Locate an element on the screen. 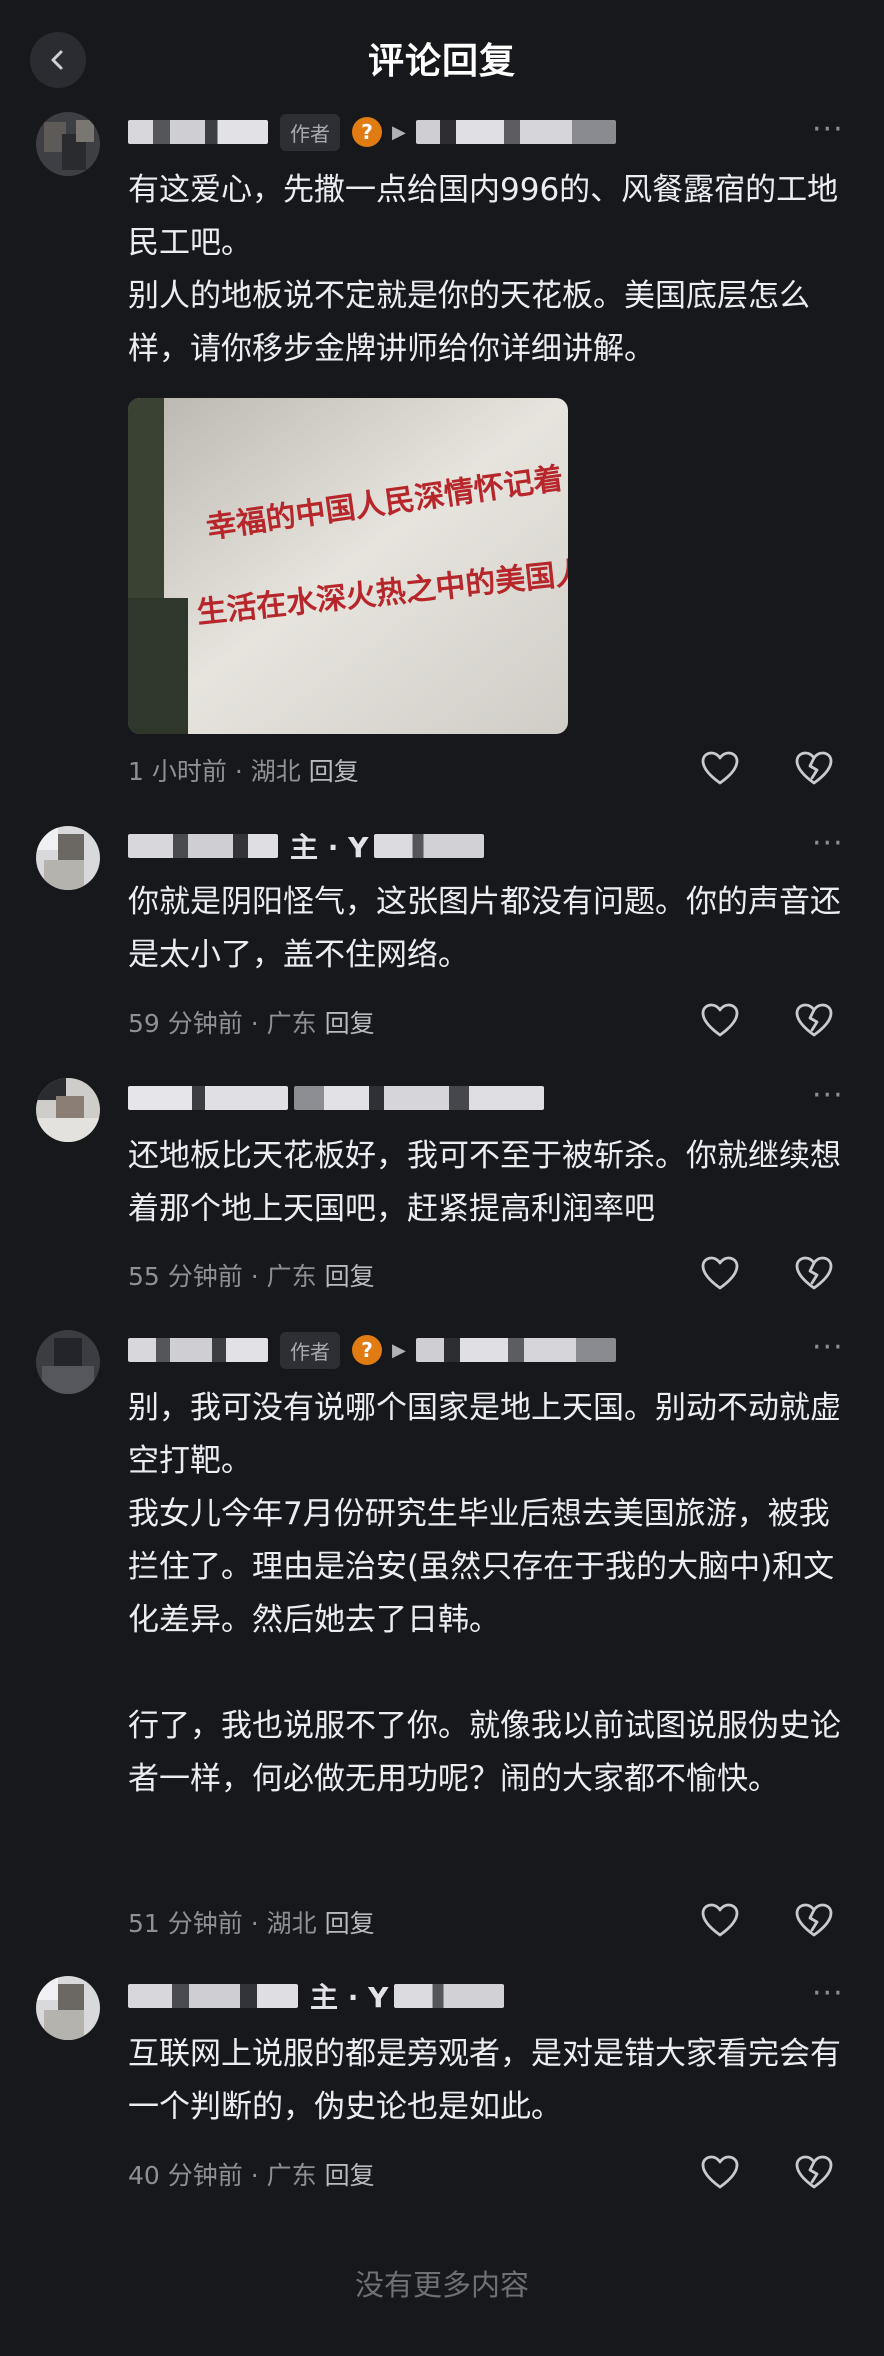  comment-text: 你就是阴阳怪气，这张图片都没有问题。你的声音还是太小了，盖不住网络。 is located at coordinates (484, 928).